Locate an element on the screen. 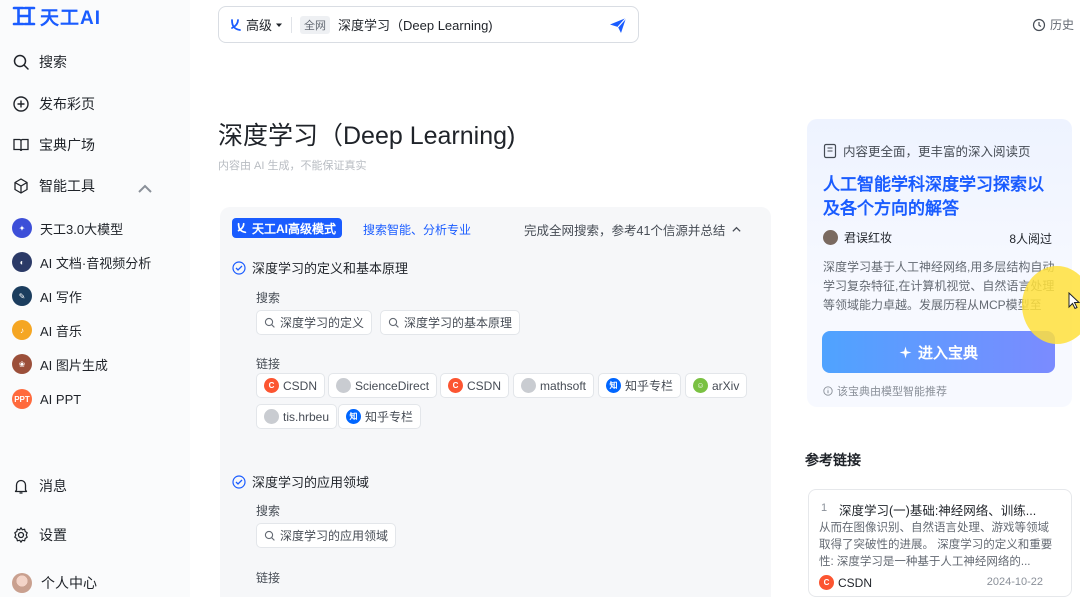 The image size is (1080, 597). tool-item-label: AI 文档·音视频分析 is located at coordinates (96, 263).